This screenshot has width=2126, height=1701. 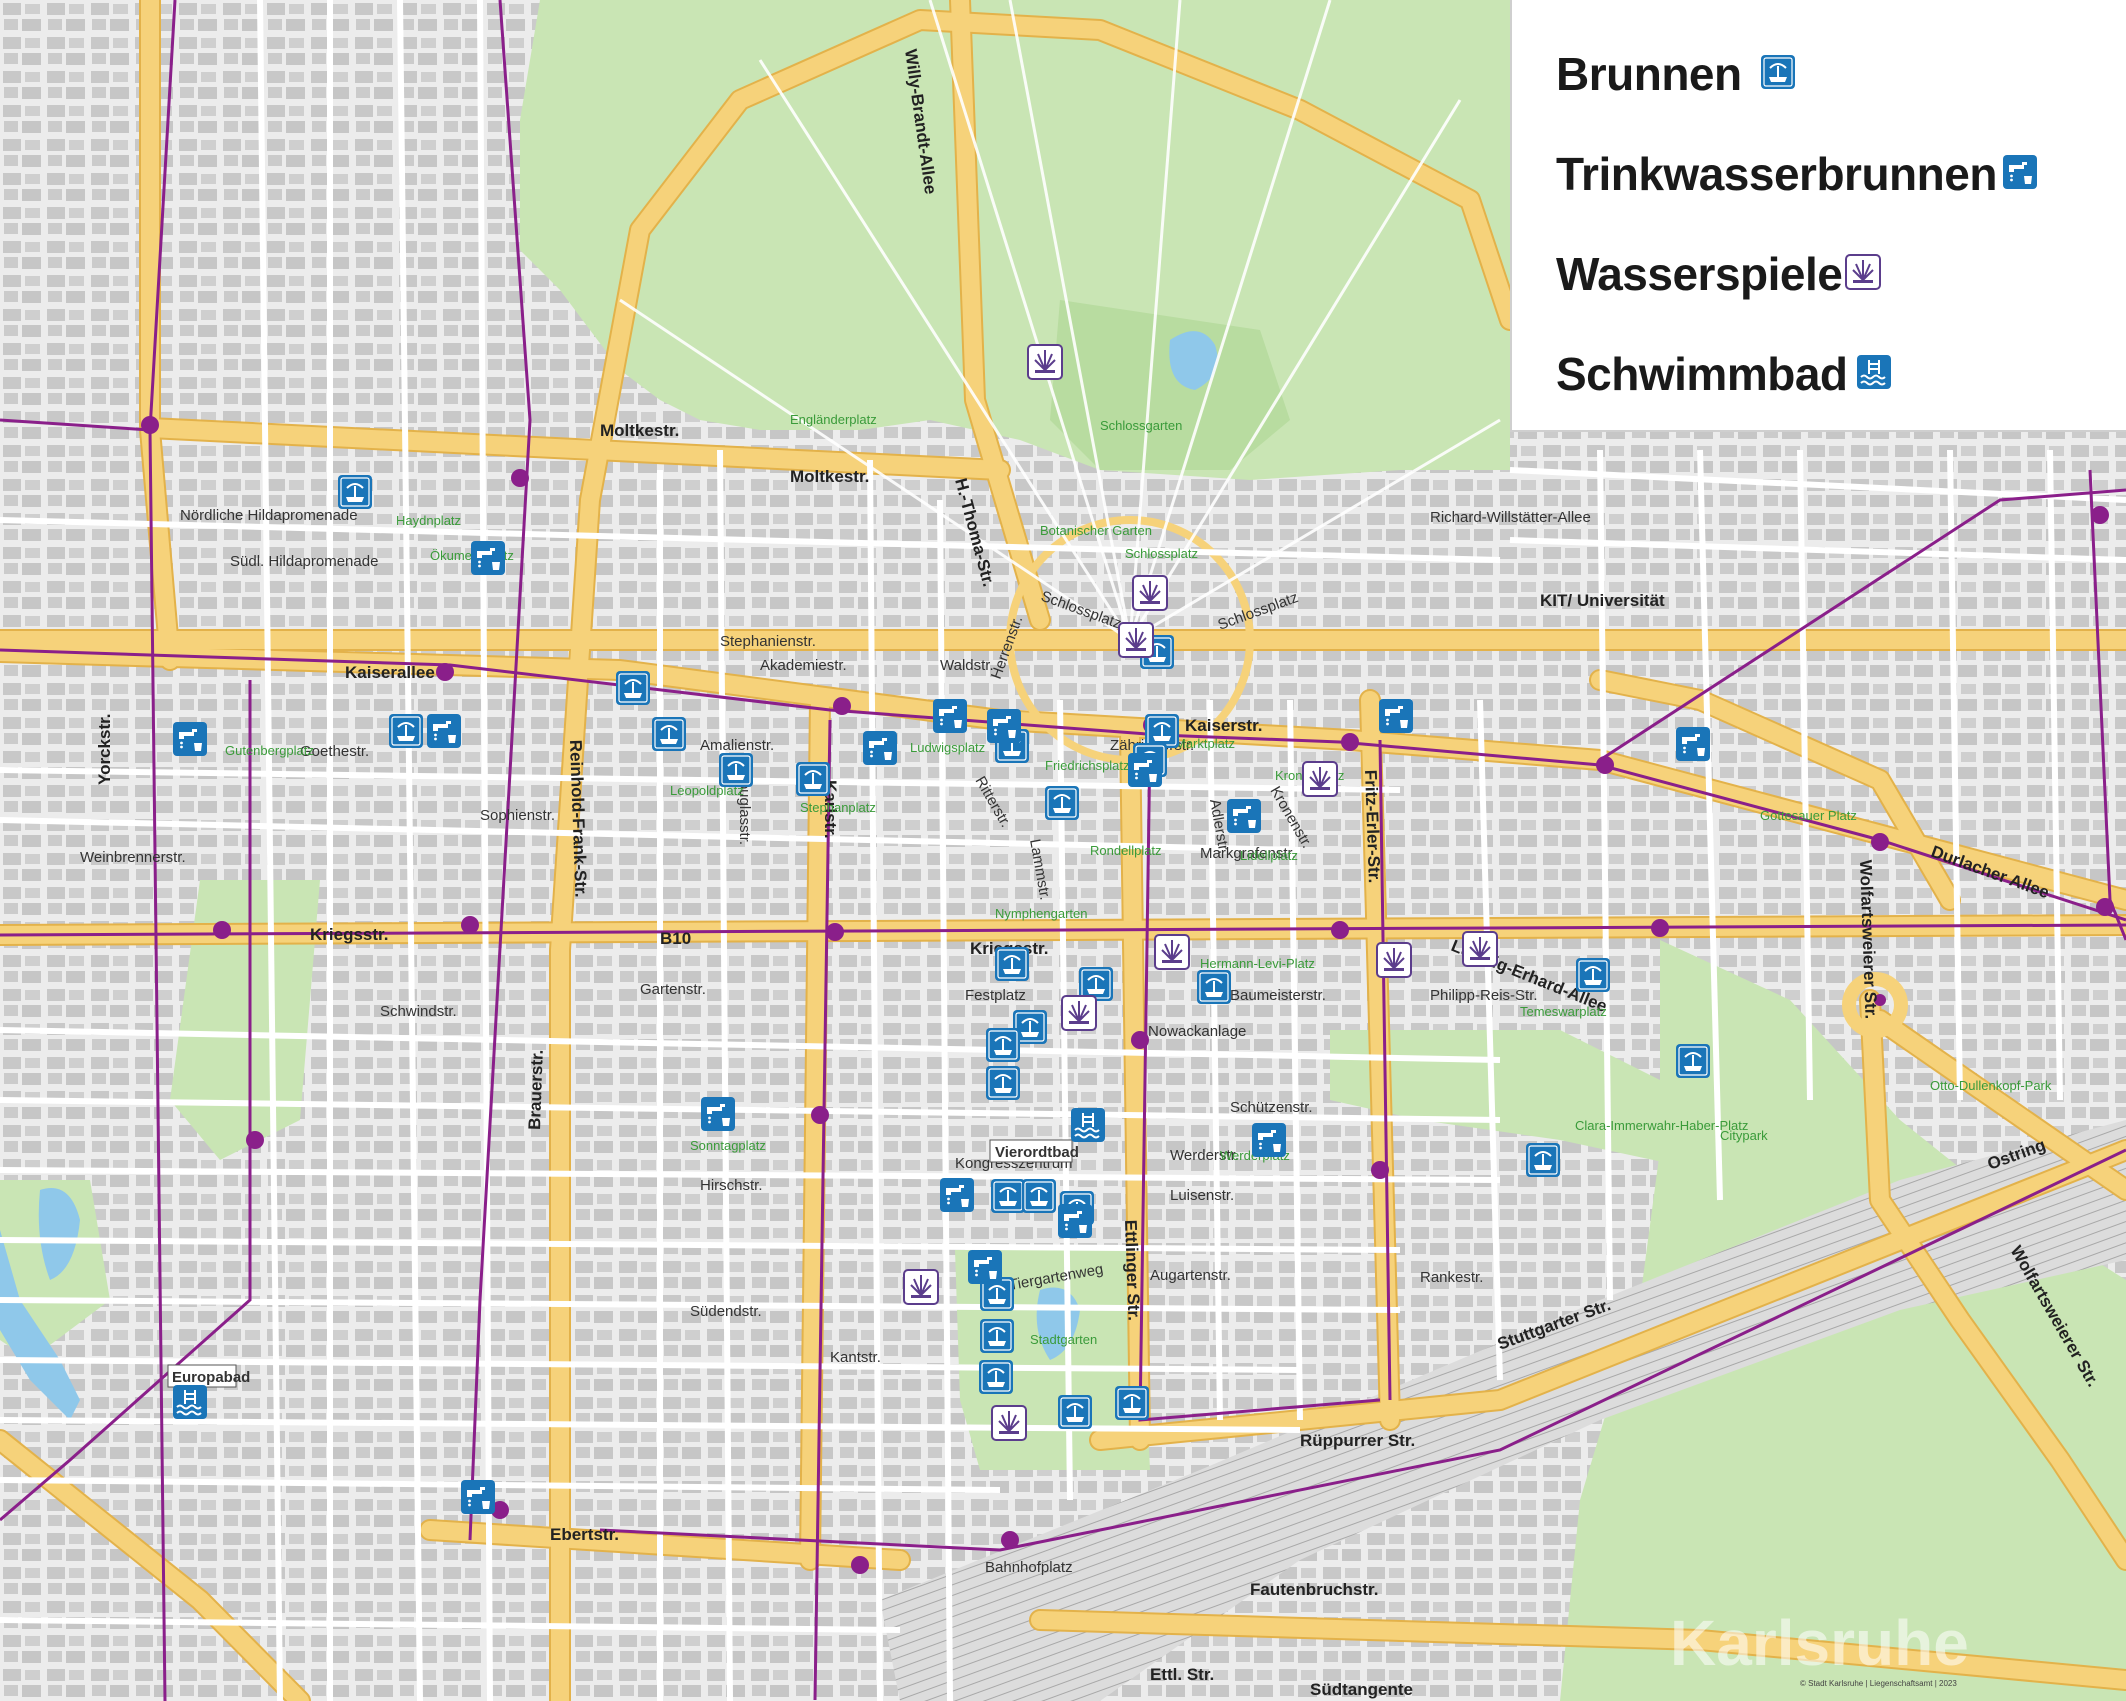 I want to click on street-label: Ebertstr., so click(x=584, y=1534).